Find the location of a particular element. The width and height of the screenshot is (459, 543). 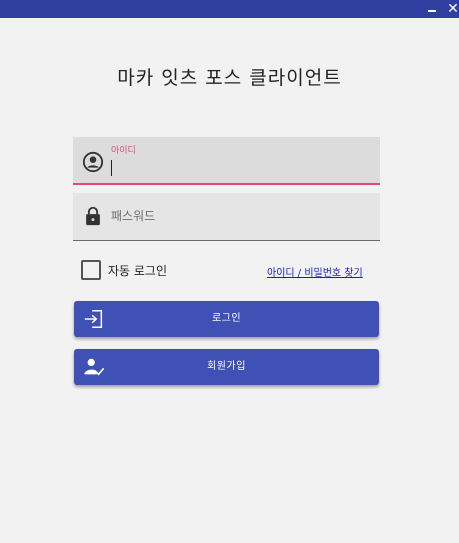

login-button-label: 로그인 is located at coordinates (226, 318).